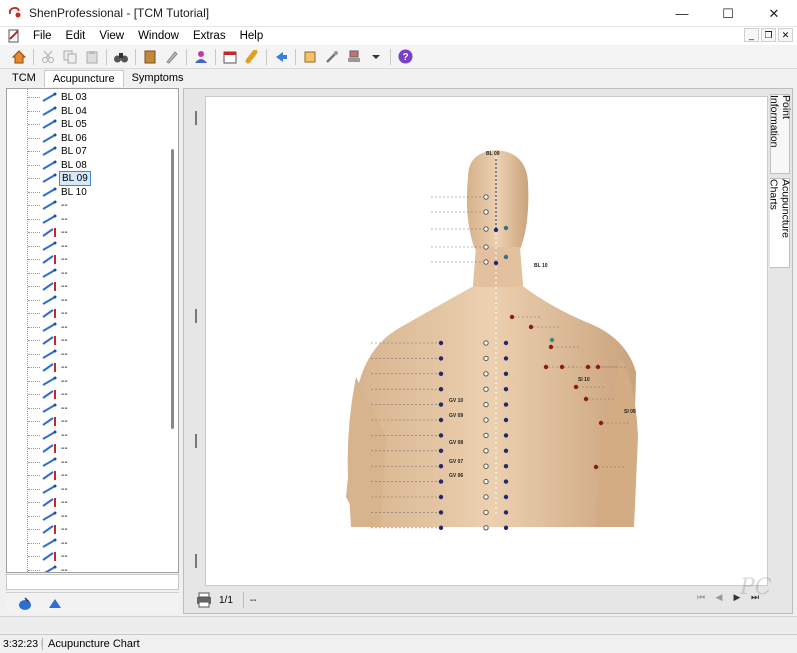  What do you see at coordinates (111, 36) in the screenshot?
I see `menu-view: View` at bounding box center [111, 36].